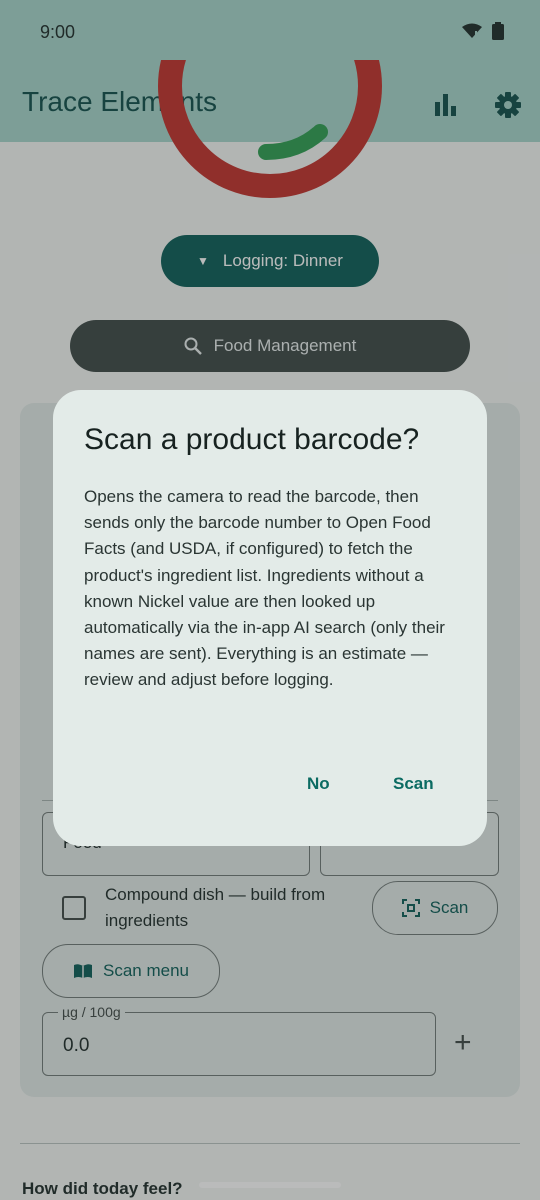 The width and height of the screenshot is (540, 1200). What do you see at coordinates (252, 439) in the screenshot?
I see `dialog-title: Scan a product barcode?` at bounding box center [252, 439].